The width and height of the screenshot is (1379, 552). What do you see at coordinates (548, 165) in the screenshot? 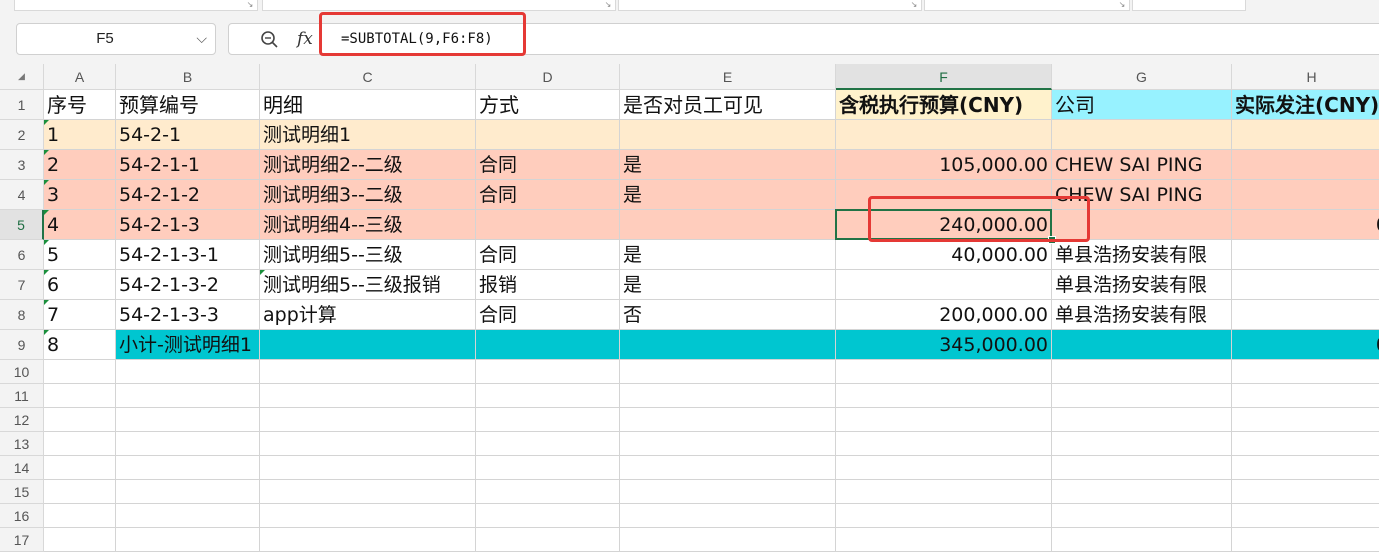
I see `cell-d3: 合同` at bounding box center [548, 165].